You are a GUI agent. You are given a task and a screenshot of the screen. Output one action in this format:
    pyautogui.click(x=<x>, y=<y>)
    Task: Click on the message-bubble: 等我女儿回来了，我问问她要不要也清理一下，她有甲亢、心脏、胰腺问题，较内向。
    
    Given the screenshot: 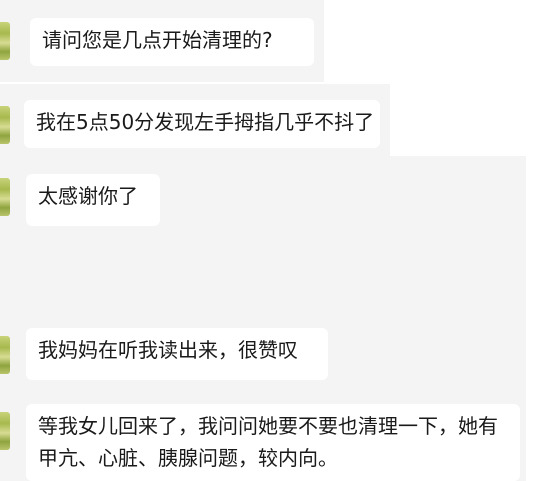 What is the action you would take?
    pyautogui.click(x=273, y=442)
    